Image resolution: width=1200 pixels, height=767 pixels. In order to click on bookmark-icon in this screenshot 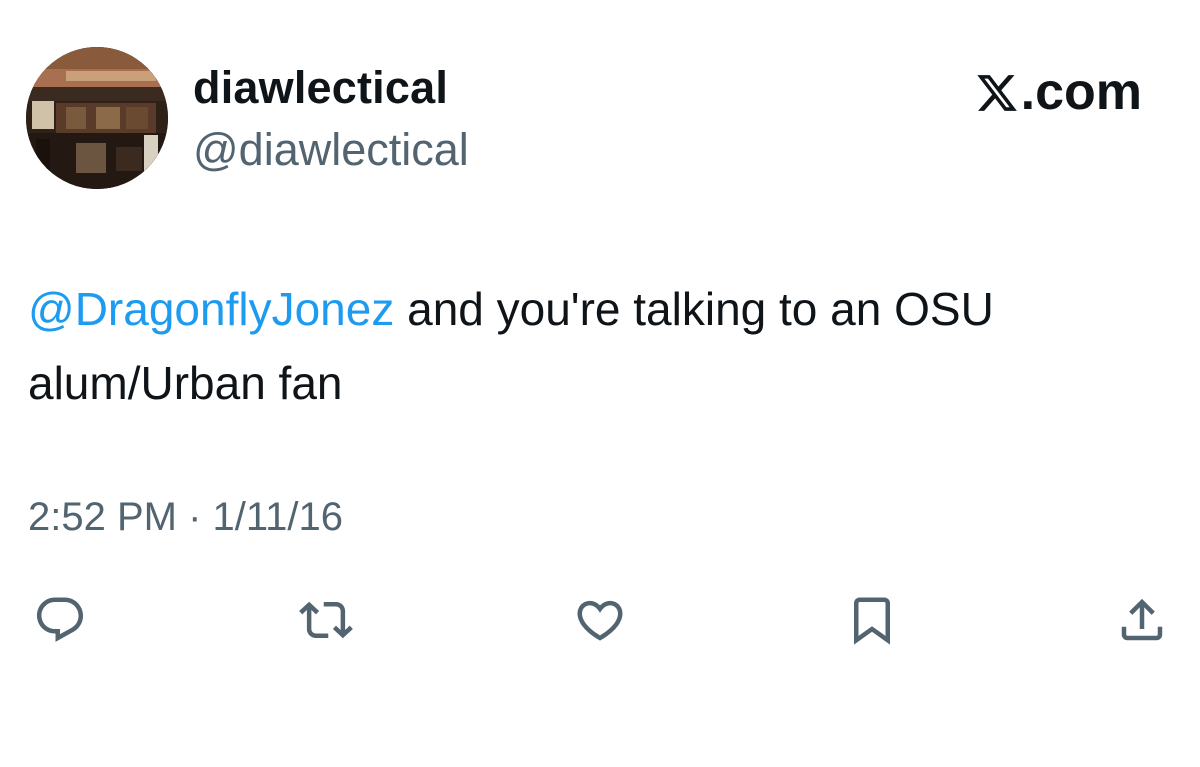, I will do `click(872, 621)`.